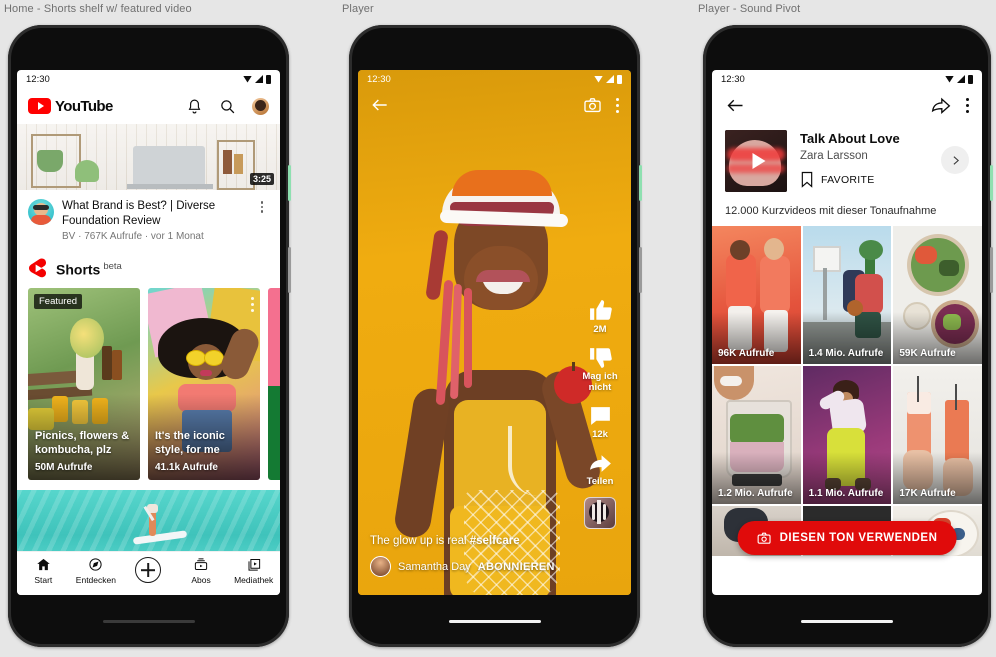  Describe the element at coordinates (95, 580) in the screenshot. I see `nav-label: Entdecken` at that location.